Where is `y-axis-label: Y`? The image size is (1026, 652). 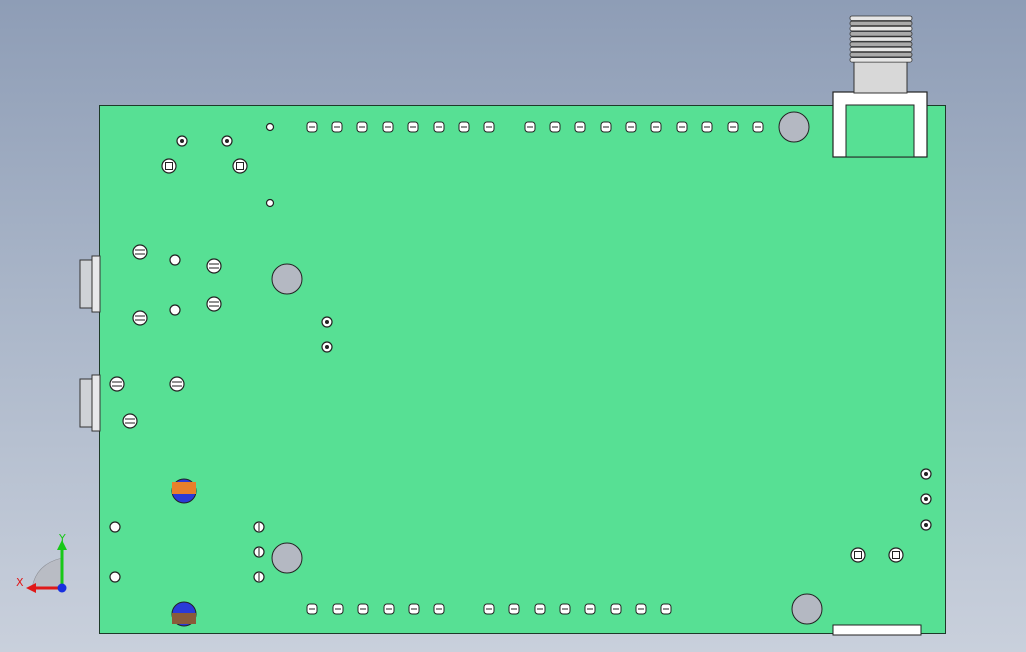
y-axis-label: Y is located at coordinates (62, 538).